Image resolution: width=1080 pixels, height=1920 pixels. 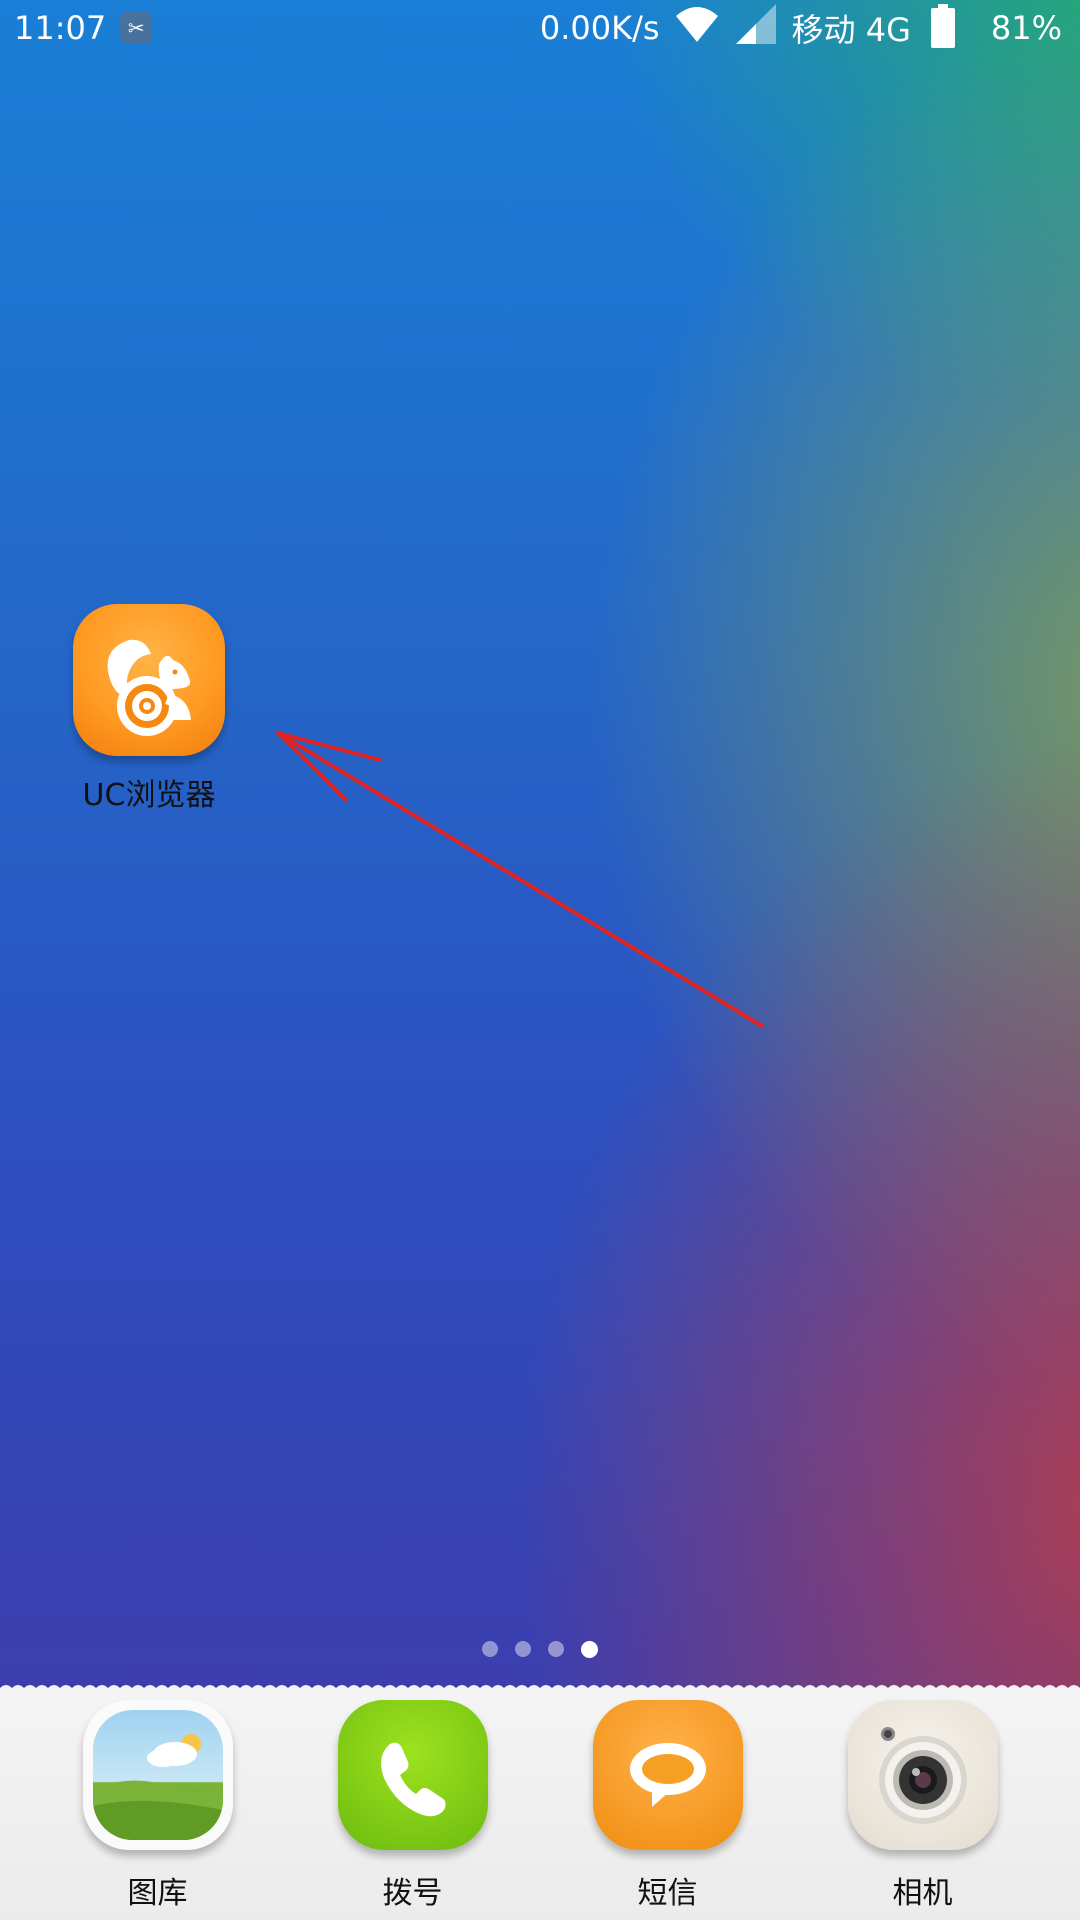 I want to click on status-left: 11:07 ✂, so click(x=83, y=28).